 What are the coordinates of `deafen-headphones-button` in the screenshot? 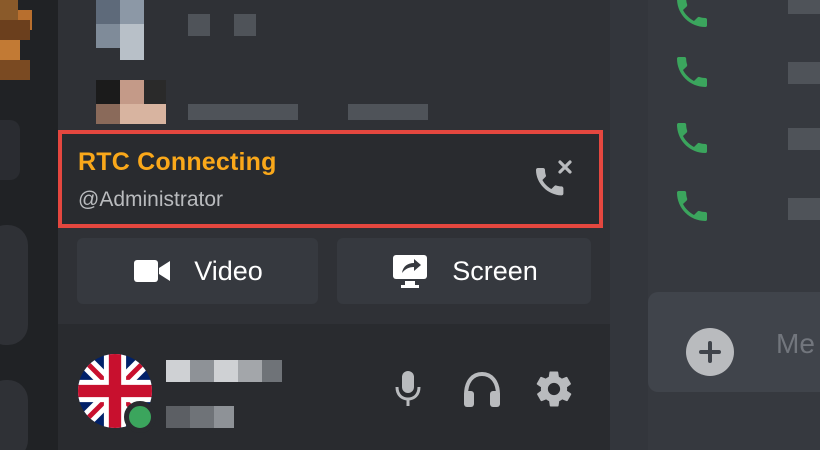 It's located at (482, 389).